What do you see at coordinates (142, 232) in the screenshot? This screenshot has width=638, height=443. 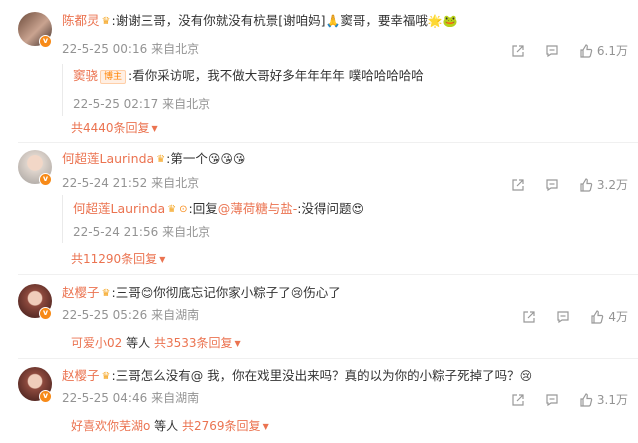 I see `reply-meta: 22-5-24 21:56 来自北京` at bounding box center [142, 232].